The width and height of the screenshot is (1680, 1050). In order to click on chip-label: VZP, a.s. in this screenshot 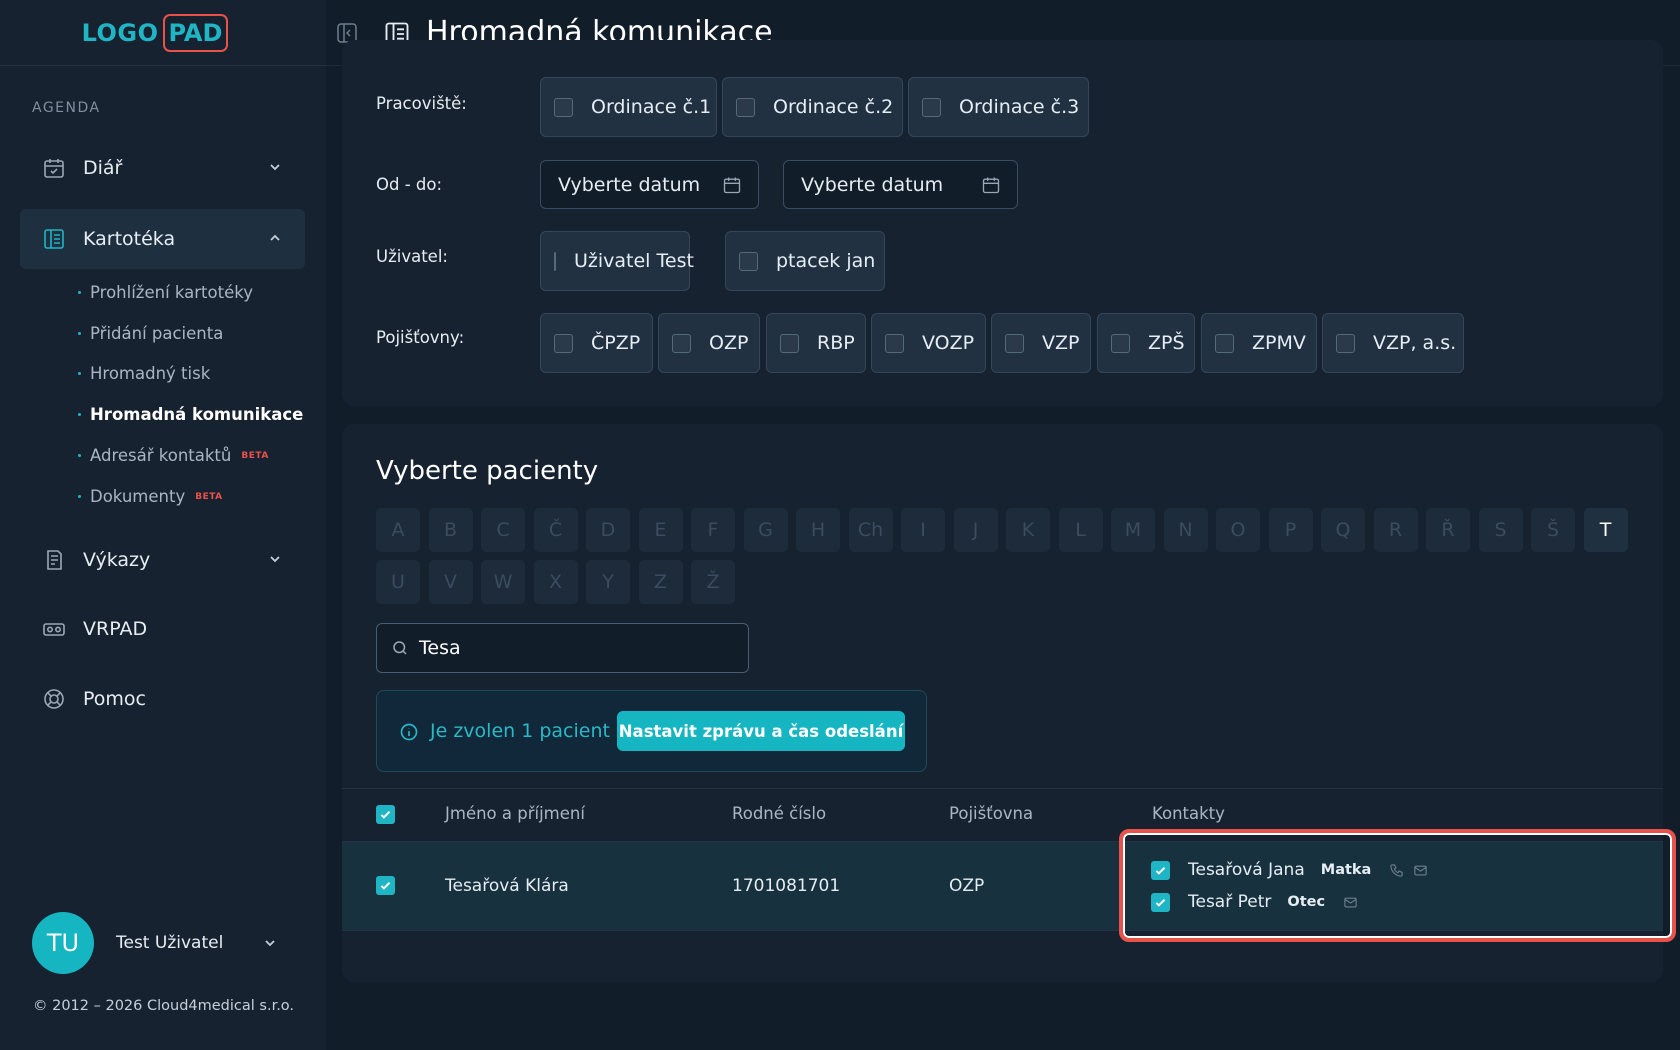, I will do `click(1415, 343)`.